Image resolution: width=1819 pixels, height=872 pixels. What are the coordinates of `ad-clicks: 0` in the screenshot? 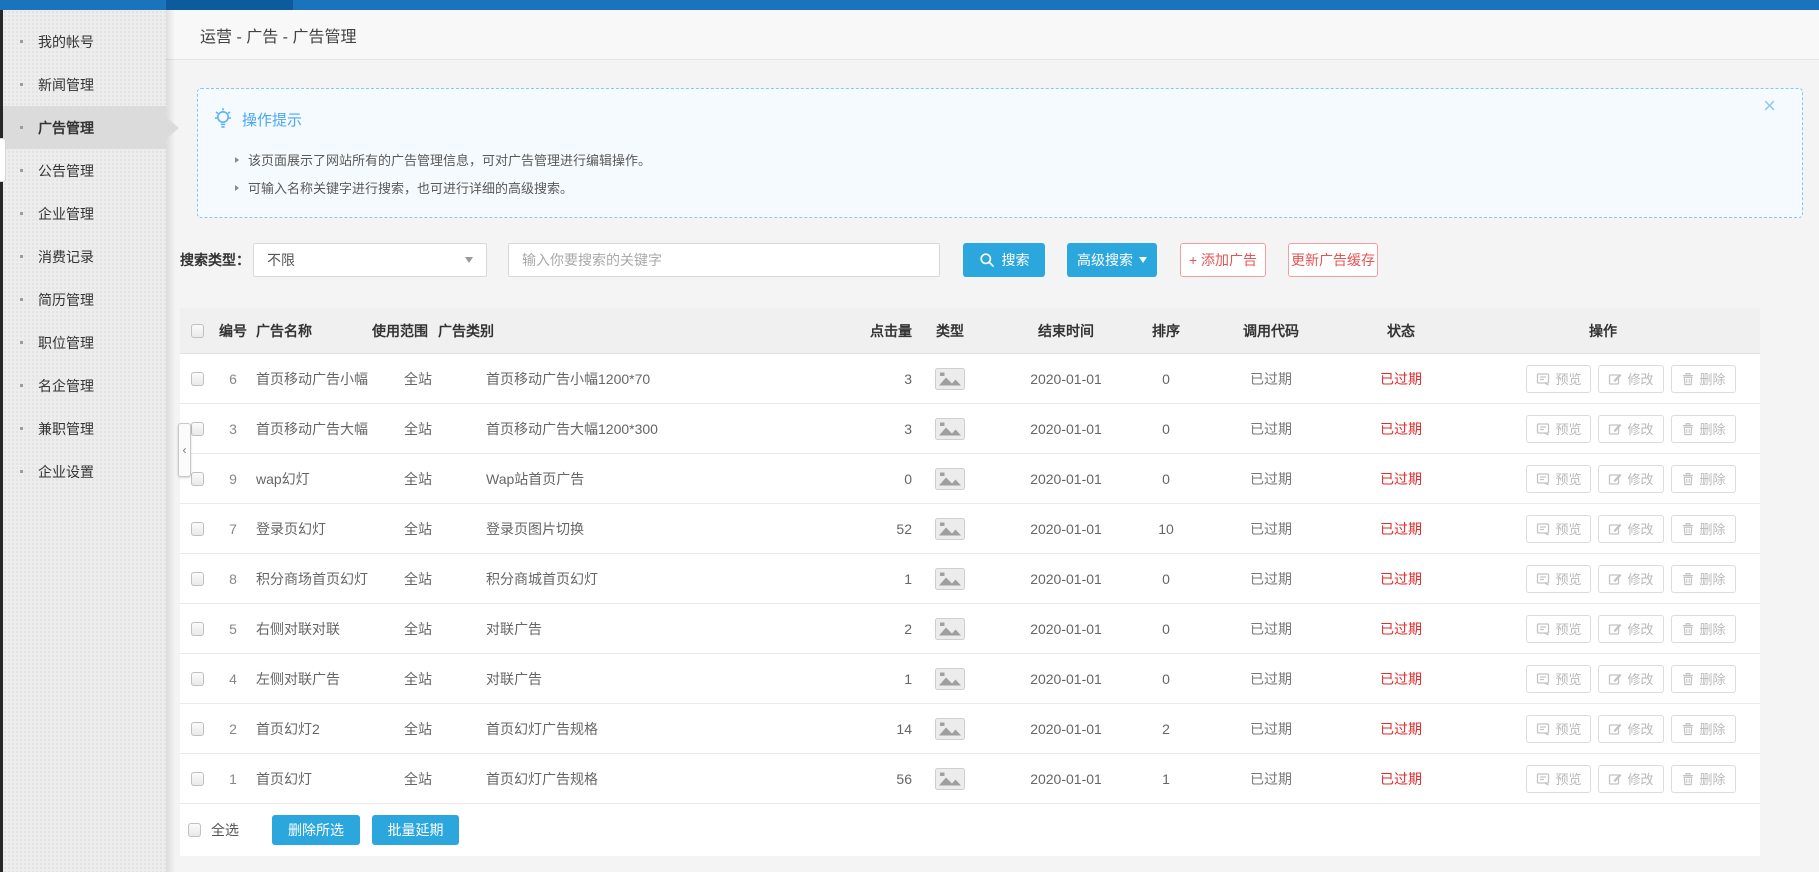 It's located at (908, 478).